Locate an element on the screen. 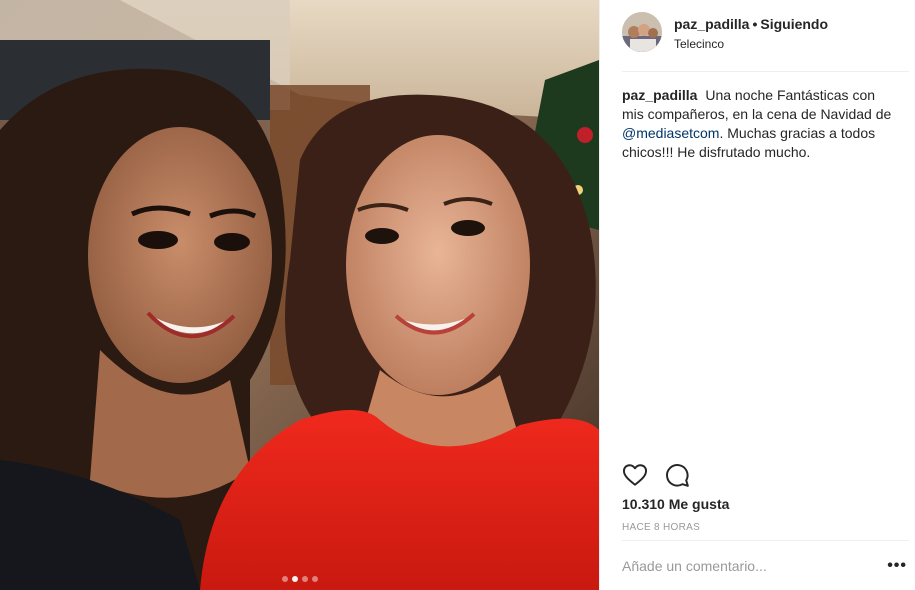 The height and width of the screenshot is (590, 915). user-line: paz_padilla • Siguiendo is located at coordinates (751, 24).